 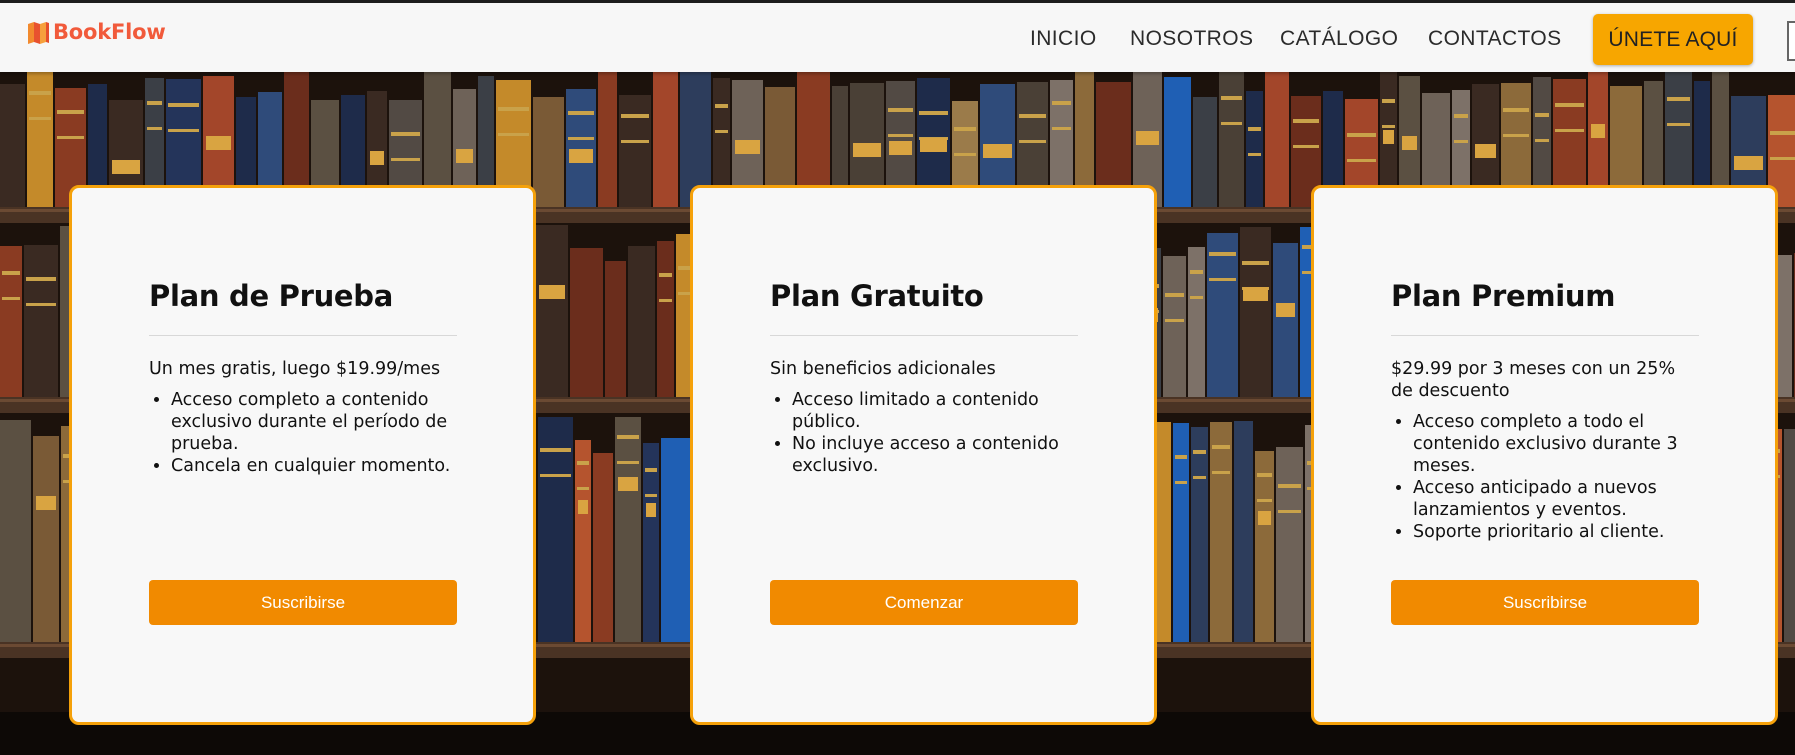 I want to click on feature-item: No incluye acceso a contenido exclusivo., so click(x=935, y=455).